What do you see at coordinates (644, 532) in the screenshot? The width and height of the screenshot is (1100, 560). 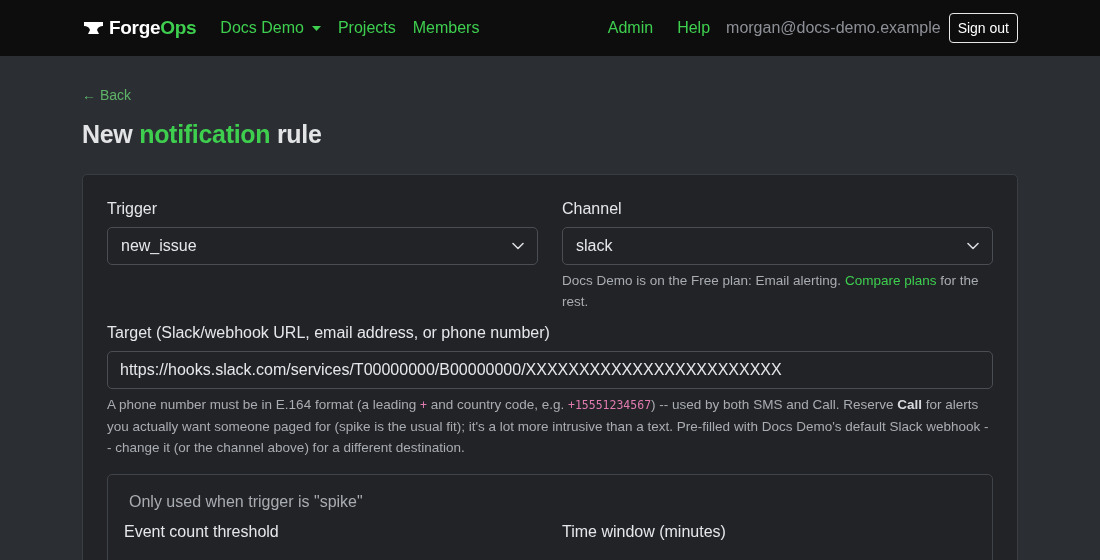 I see `field-label: Time window (minutes)` at bounding box center [644, 532].